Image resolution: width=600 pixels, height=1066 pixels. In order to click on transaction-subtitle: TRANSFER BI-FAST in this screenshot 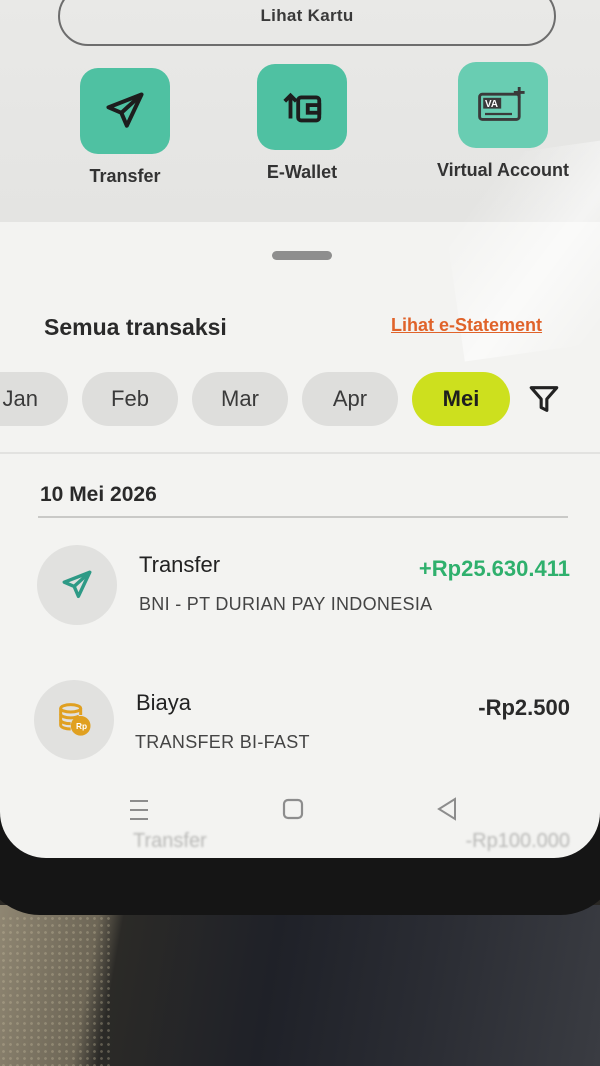, I will do `click(222, 742)`.